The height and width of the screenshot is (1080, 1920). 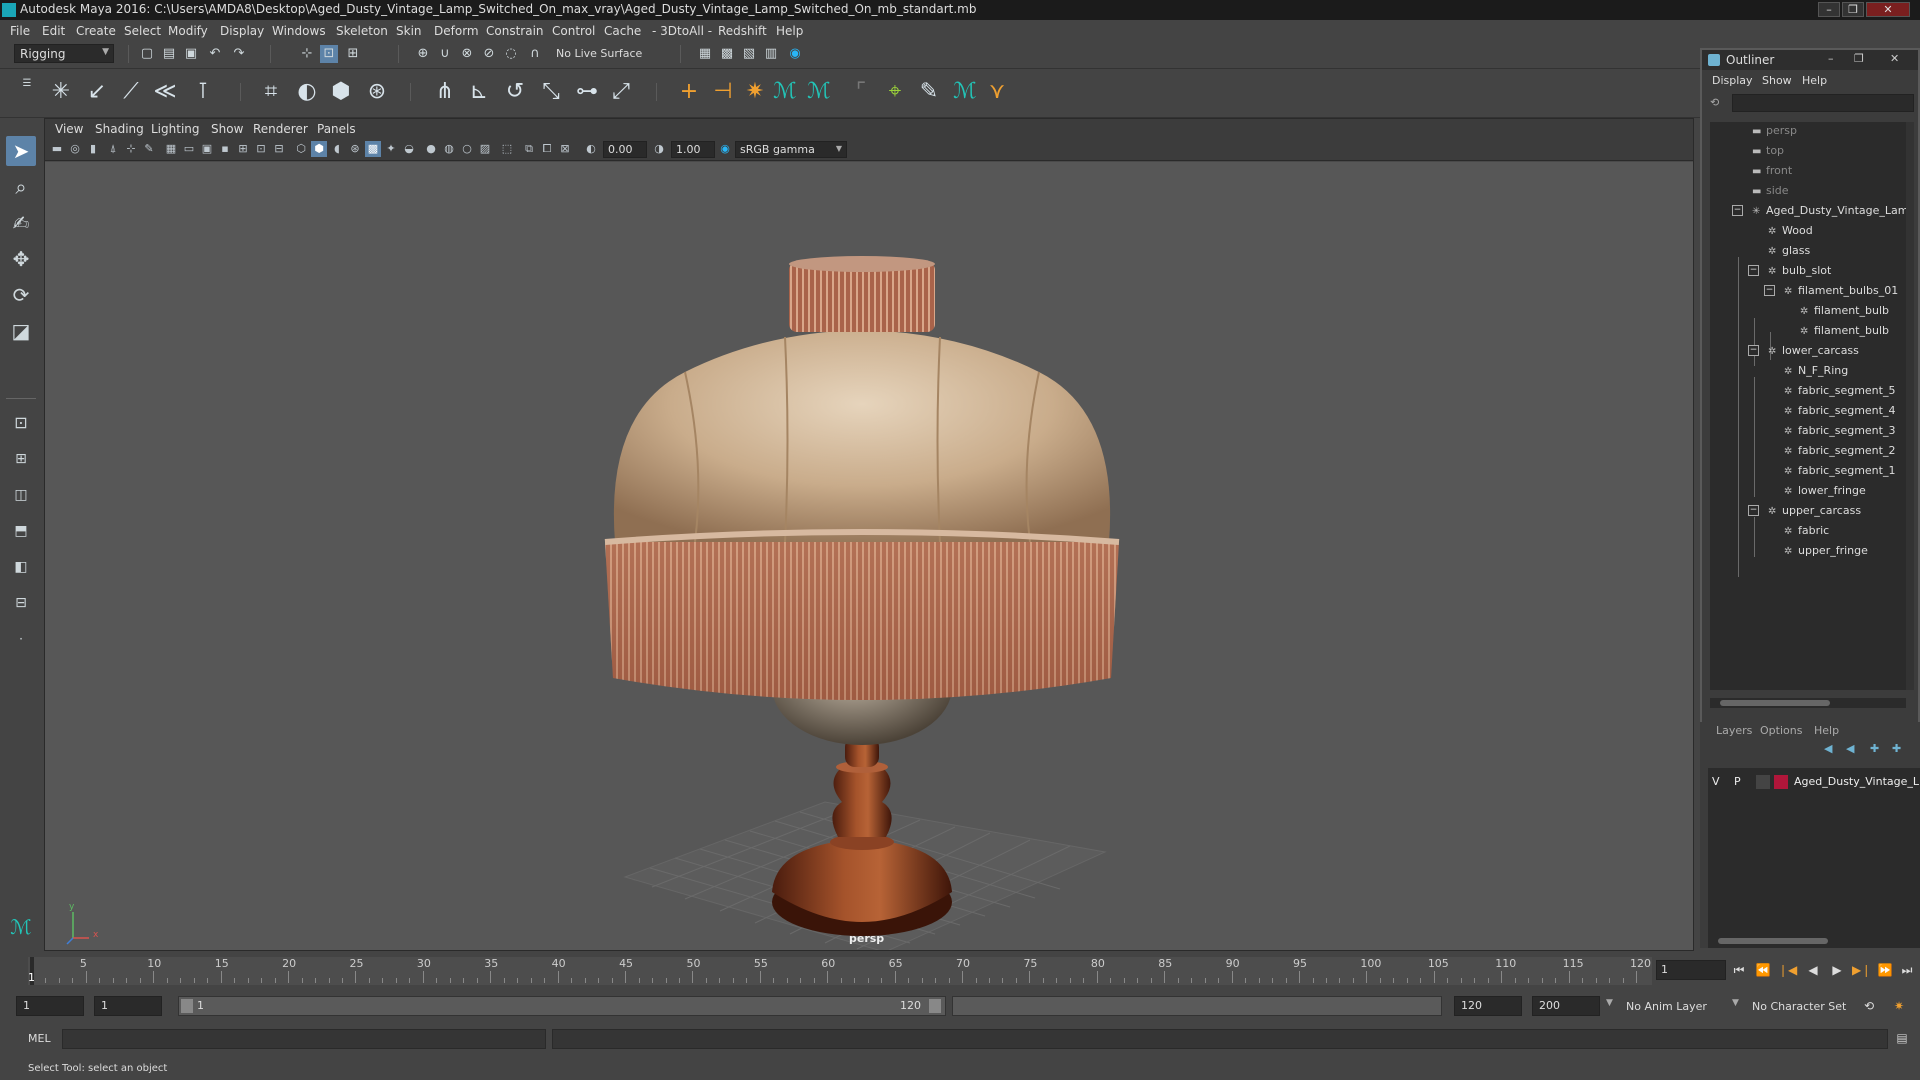 I want to click on outliner-minimize-button: –, so click(x=1831, y=58).